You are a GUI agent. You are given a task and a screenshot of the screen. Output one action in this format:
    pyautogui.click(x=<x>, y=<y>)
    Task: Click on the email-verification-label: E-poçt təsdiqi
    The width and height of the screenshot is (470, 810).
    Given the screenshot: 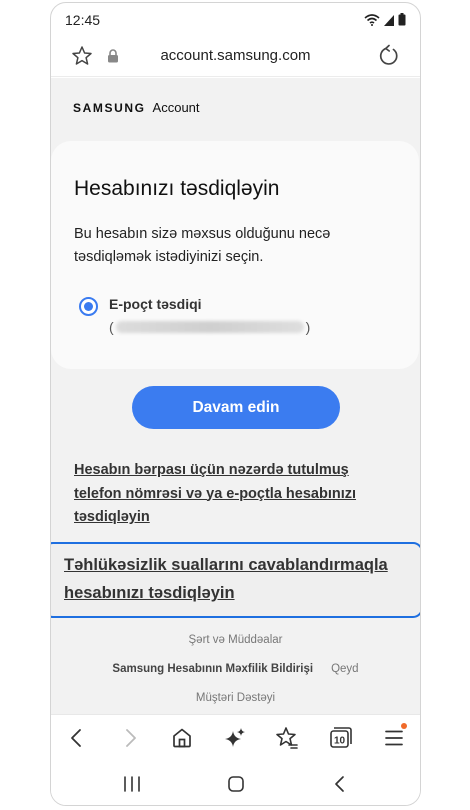 What is the action you would take?
    pyautogui.click(x=155, y=304)
    